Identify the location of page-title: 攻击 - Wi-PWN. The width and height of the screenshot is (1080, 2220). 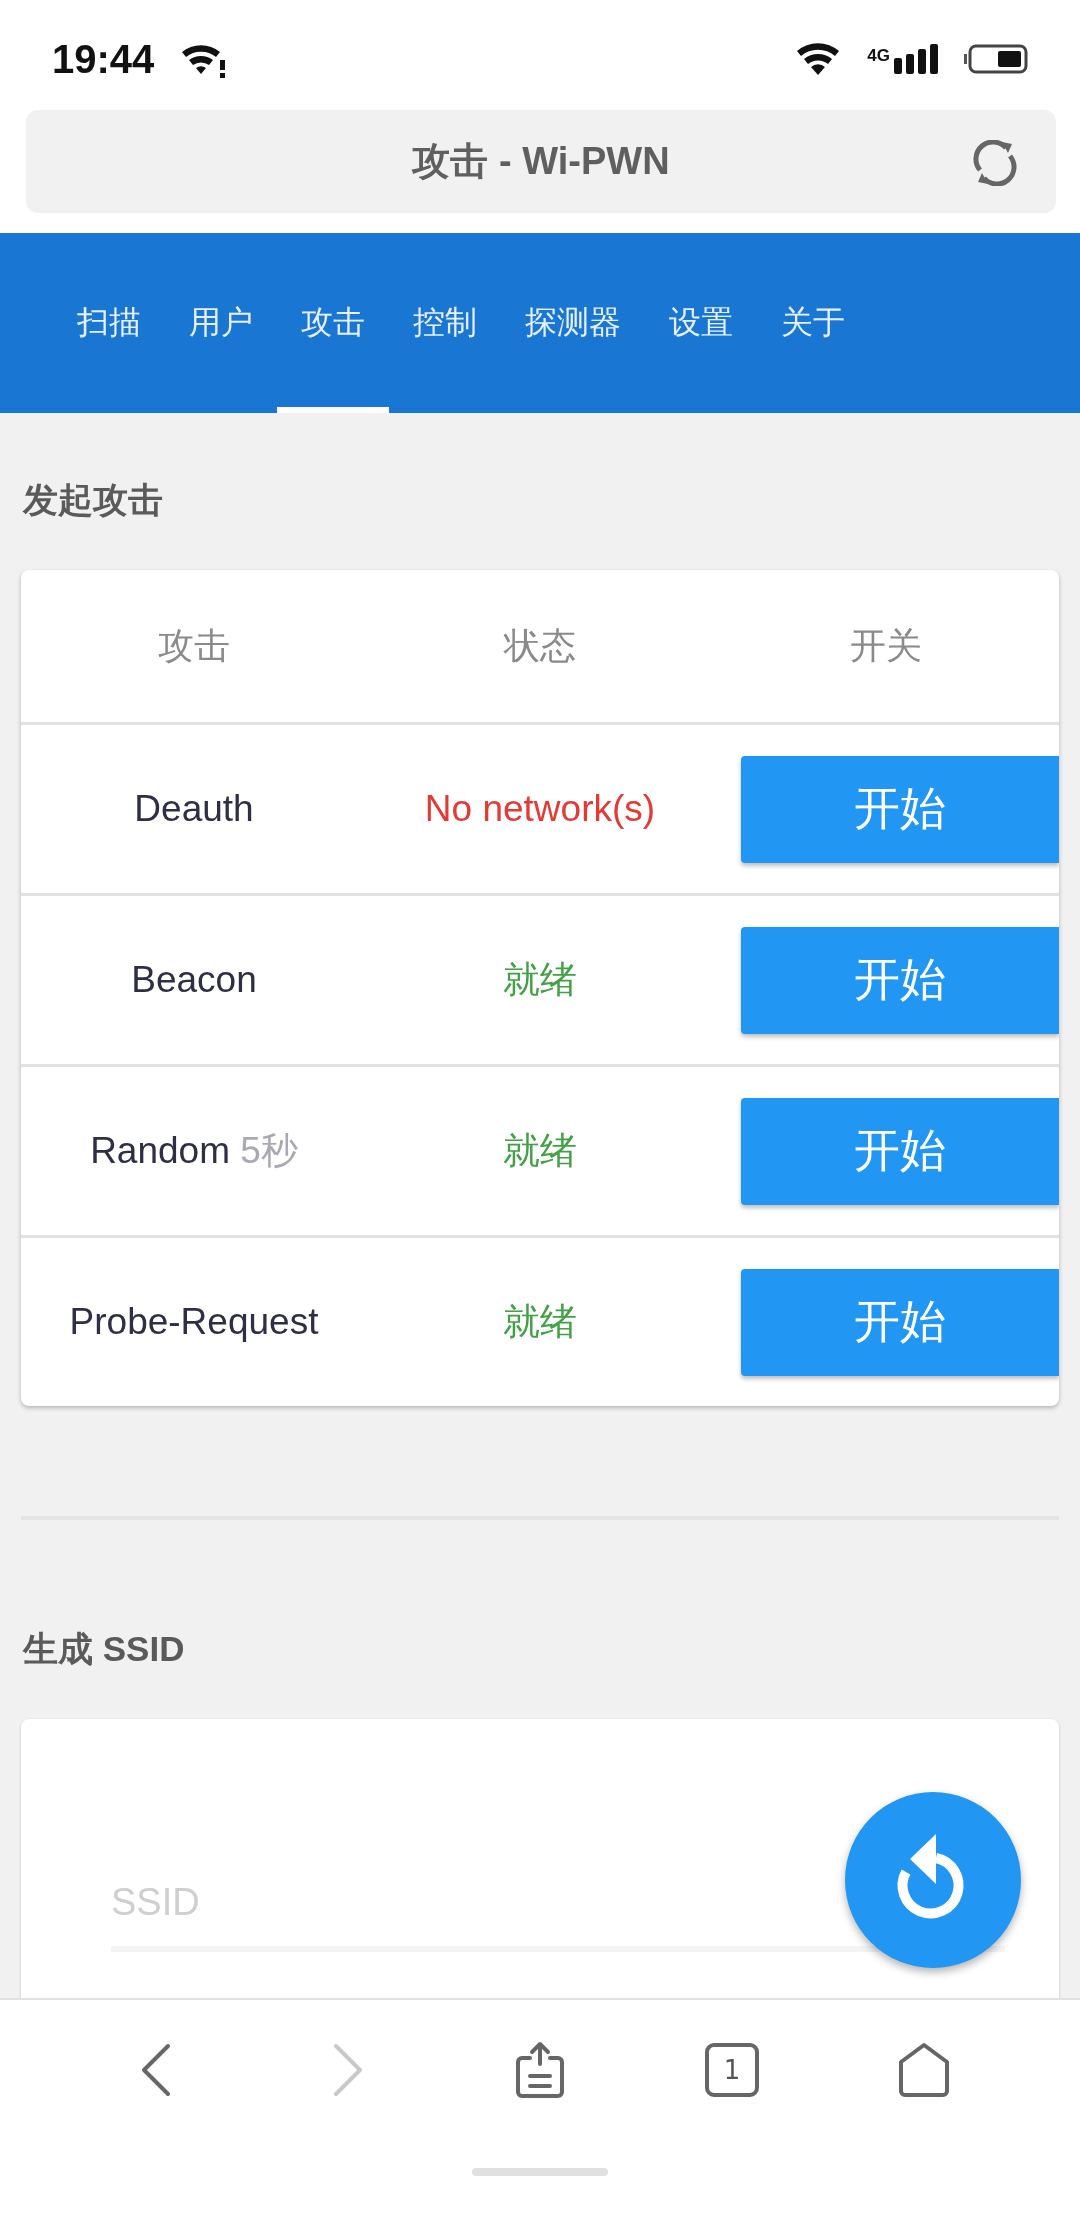
(541, 161).